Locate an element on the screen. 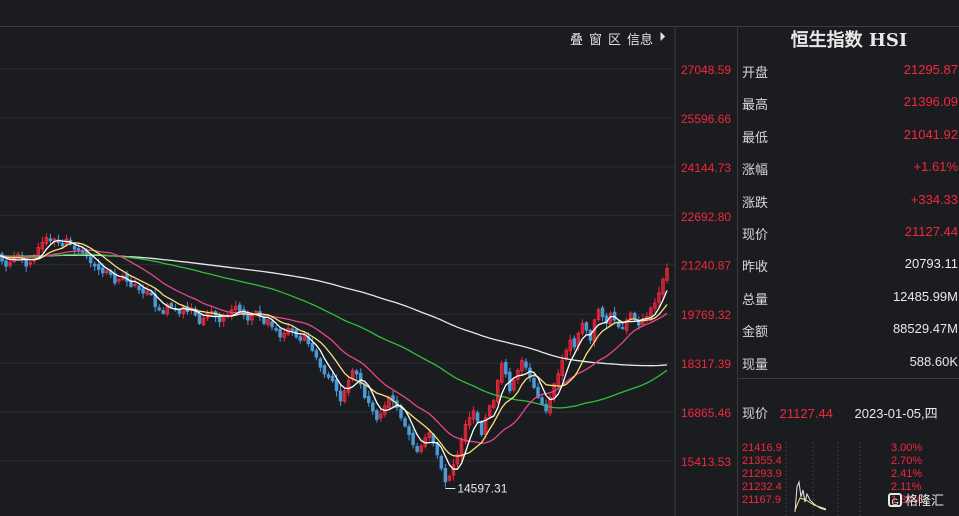 Image resolution: width=959 pixels, height=516 pixels. quote-label: 昨收 is located at coordinates (755, 266).